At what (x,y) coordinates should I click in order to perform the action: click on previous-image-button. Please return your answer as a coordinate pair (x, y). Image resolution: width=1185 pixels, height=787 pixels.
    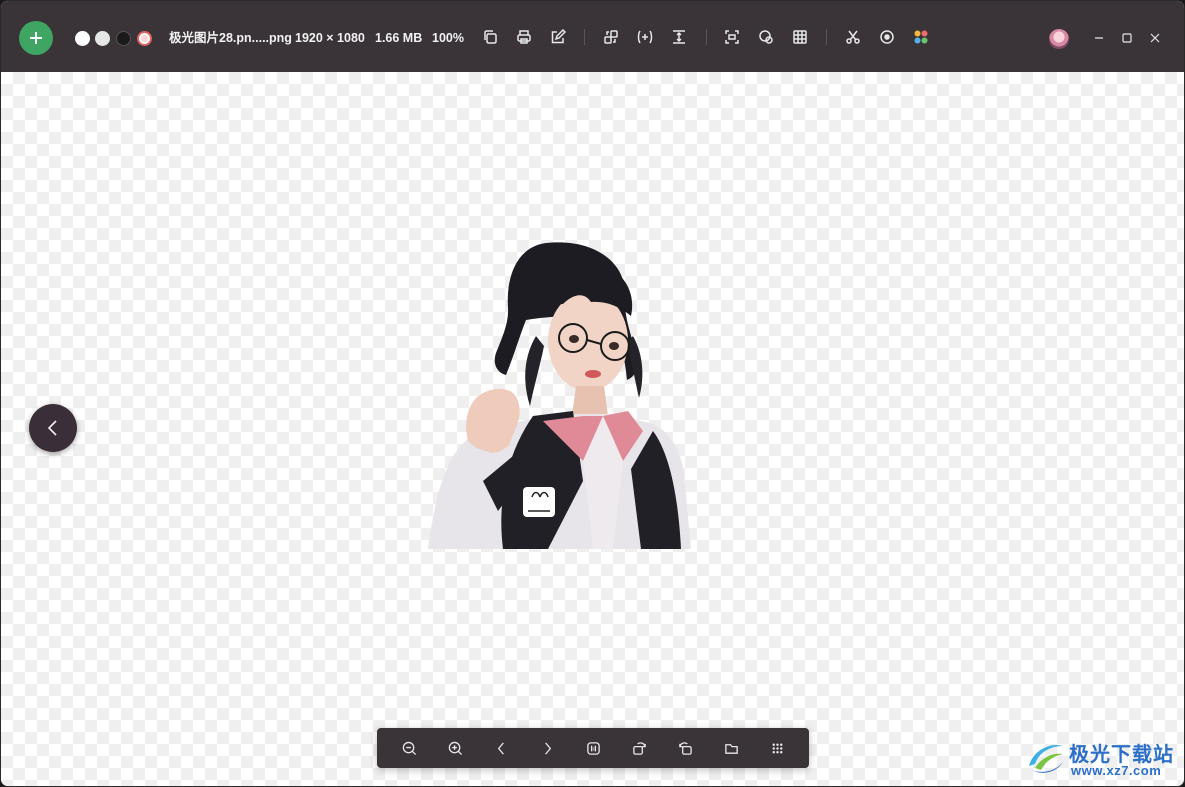
    Looking at the image, I should click on (53, 428).